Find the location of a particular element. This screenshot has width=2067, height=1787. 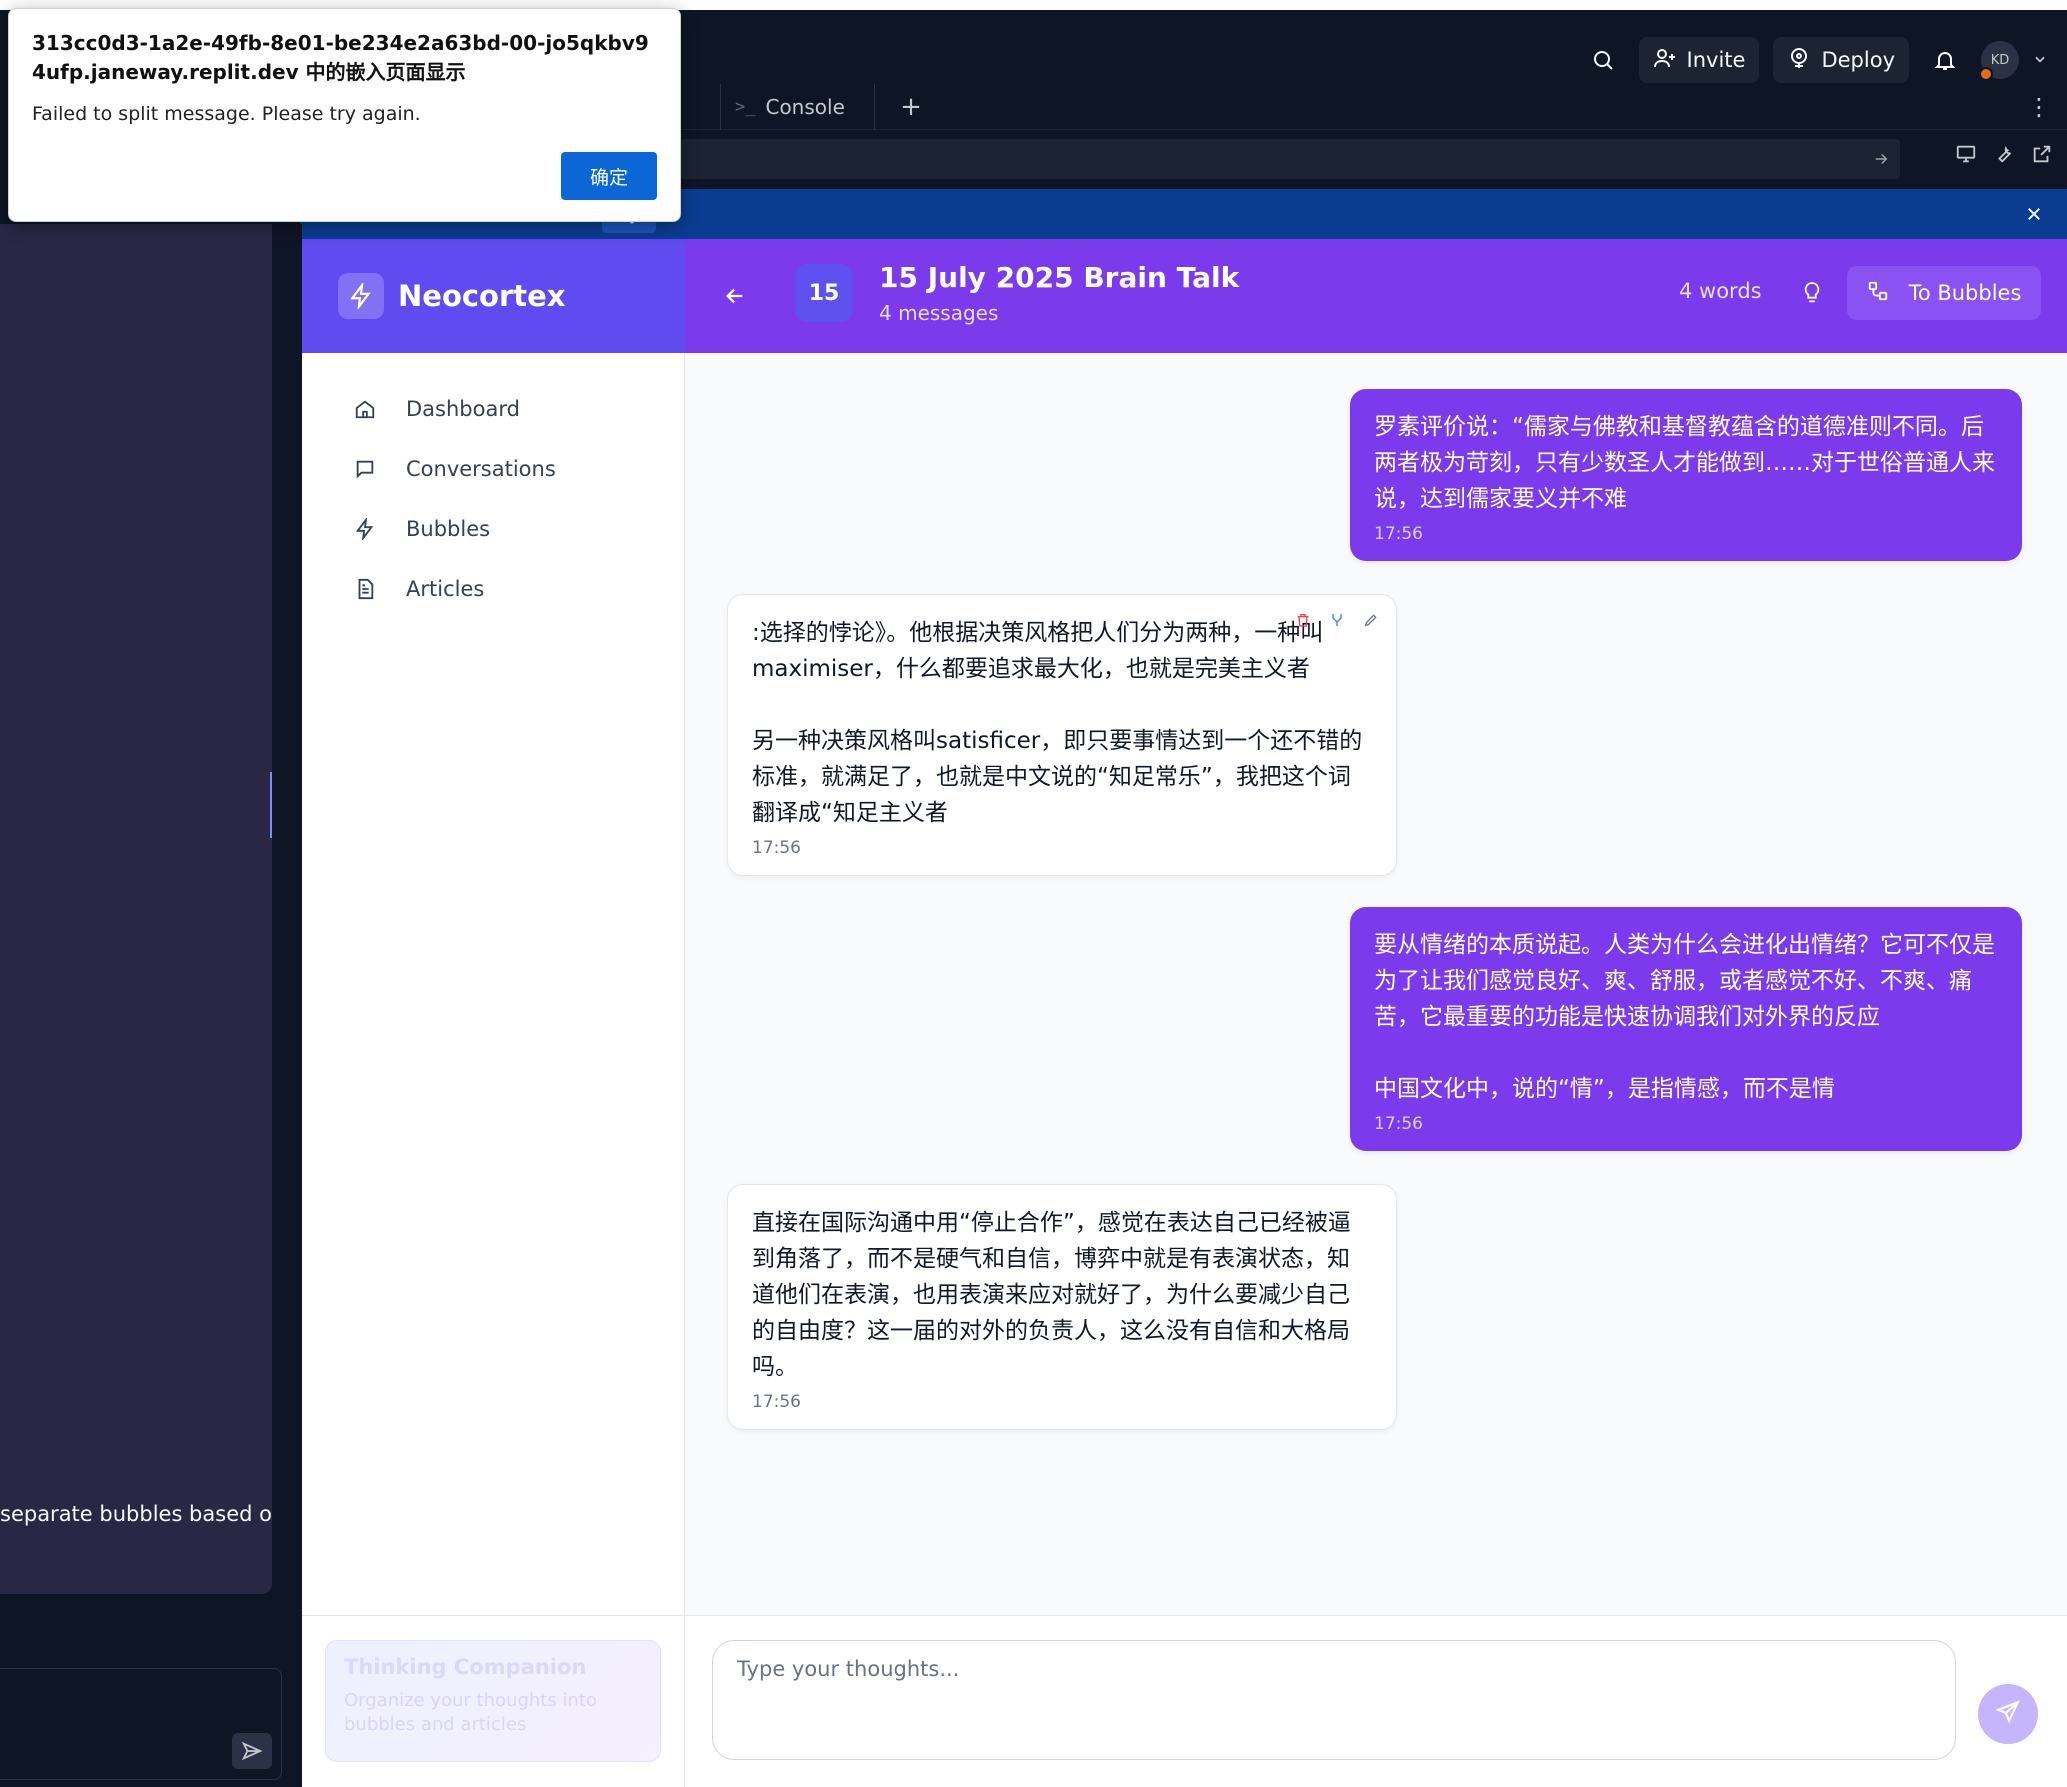

send-icon is located at coordinates (2008, 1714).